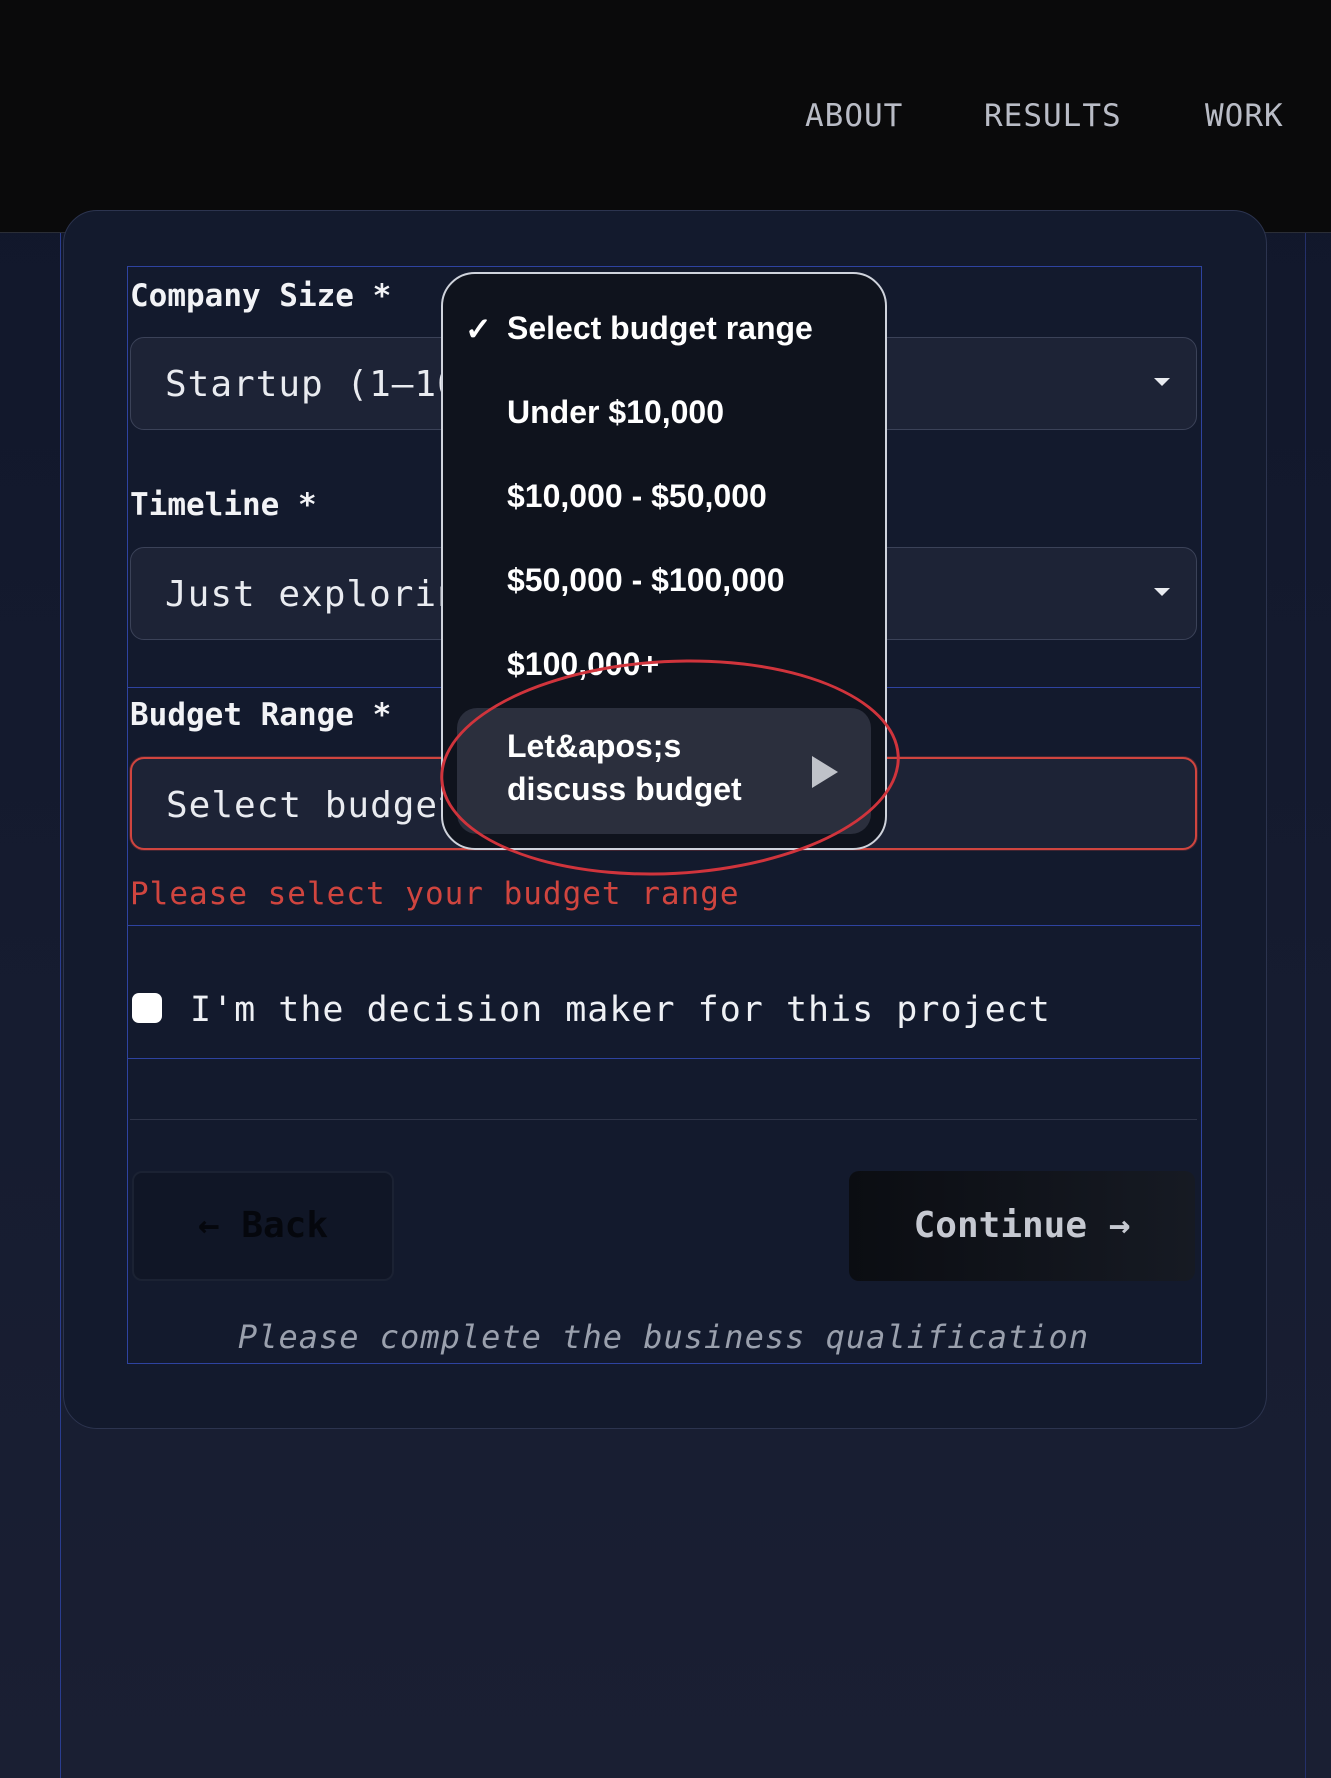  What do you see at coordinates (435, 894) in the screenshot?
I see `budget-error-message: Please select your budget range` at bounding box center [435, 894].